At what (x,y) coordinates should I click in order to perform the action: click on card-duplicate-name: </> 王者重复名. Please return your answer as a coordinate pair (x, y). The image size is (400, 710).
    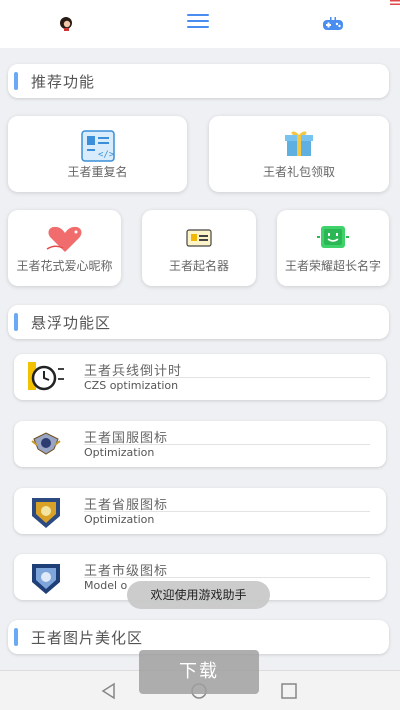
    Looking at the image, I should click on (97, 154).